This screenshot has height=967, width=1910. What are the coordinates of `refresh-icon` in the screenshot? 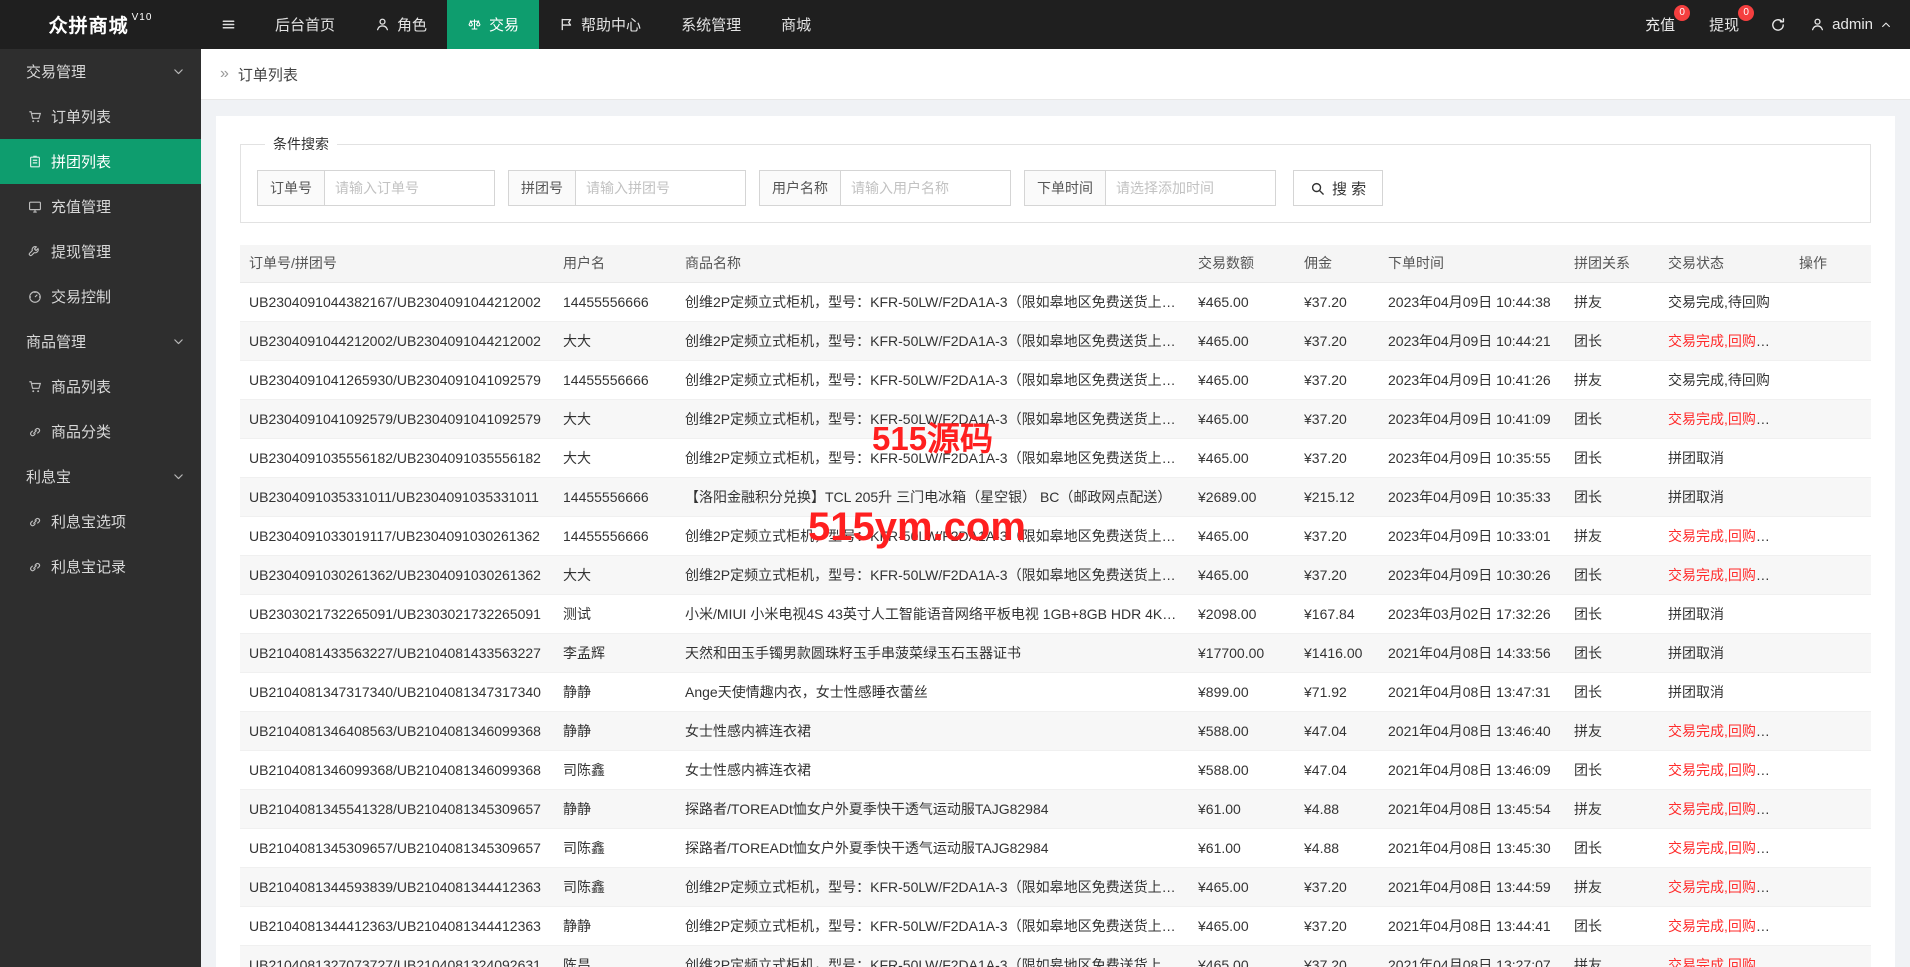 It's located at (1778, 25).